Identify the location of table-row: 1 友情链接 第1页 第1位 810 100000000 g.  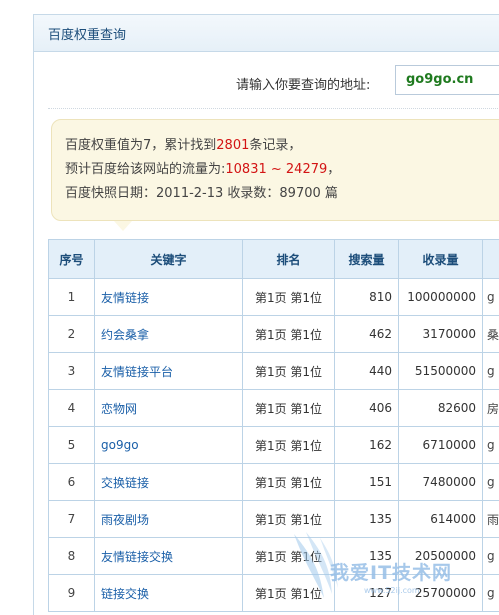
(274, 297).